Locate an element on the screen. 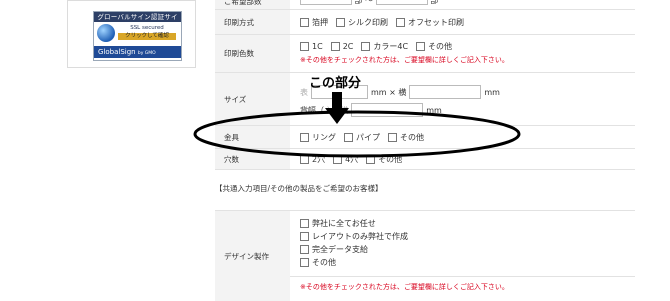 Image resolution: width=670 pixels, height=301 pixels. annotation-overlay is located at coordinates (357, 125).